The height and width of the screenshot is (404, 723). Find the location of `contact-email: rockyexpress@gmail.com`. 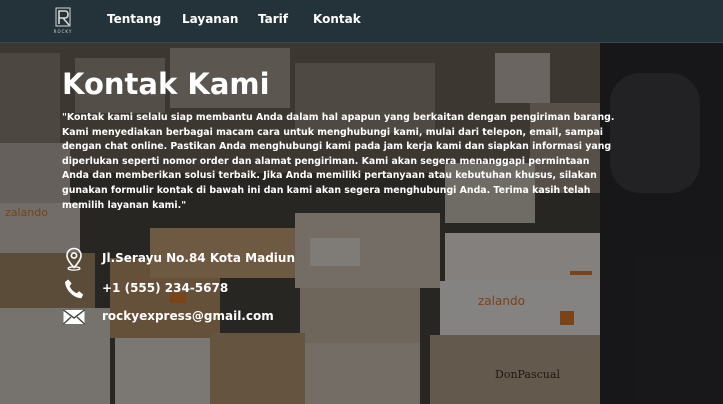

contact-email: rockyexpress@gmail.com is located at coordinates (188, 316).